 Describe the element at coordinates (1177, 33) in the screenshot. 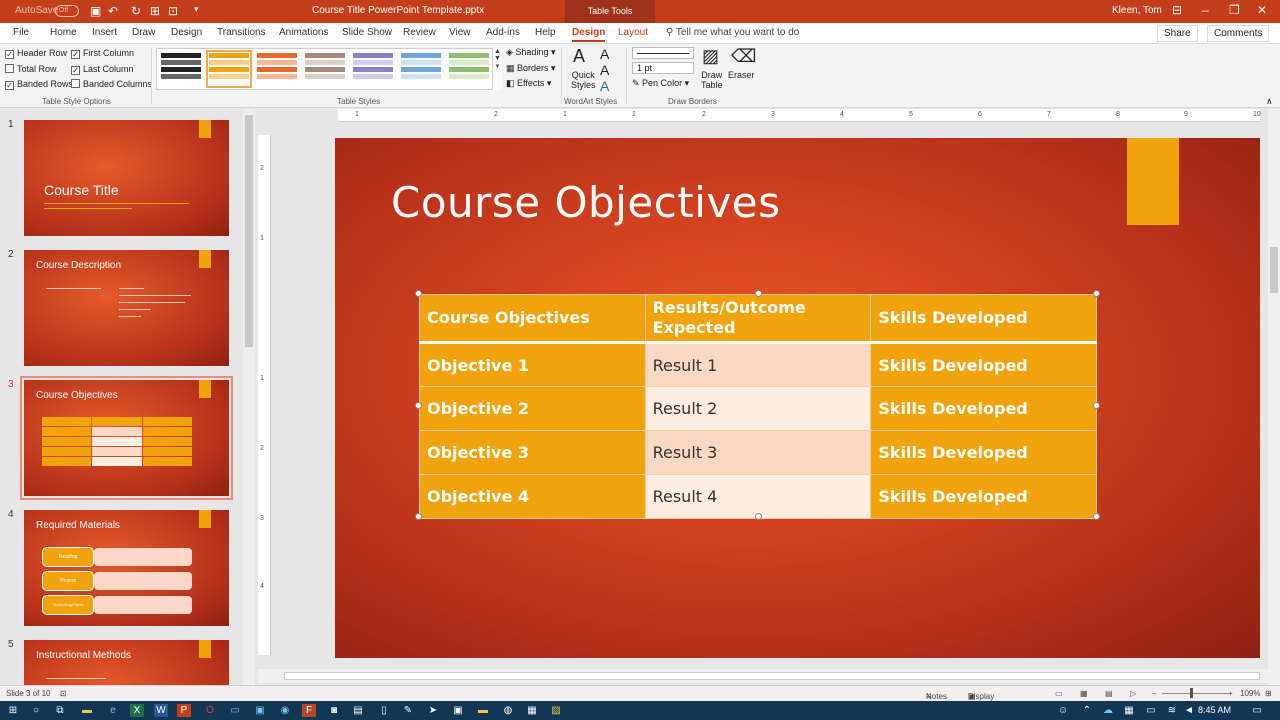

I see `share-button: Share` at that location.